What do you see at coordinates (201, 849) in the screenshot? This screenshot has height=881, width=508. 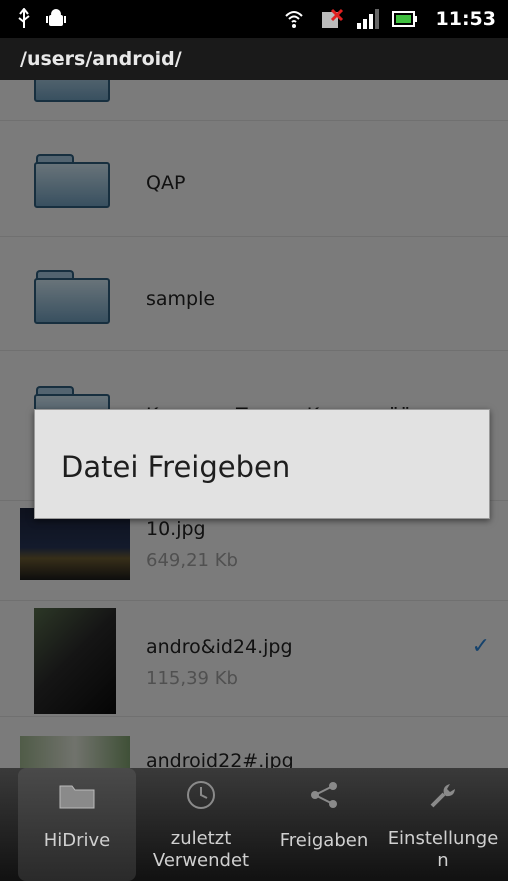 I see `nav-label: zuletzt Verwendet` at bounding box center [201, 849].